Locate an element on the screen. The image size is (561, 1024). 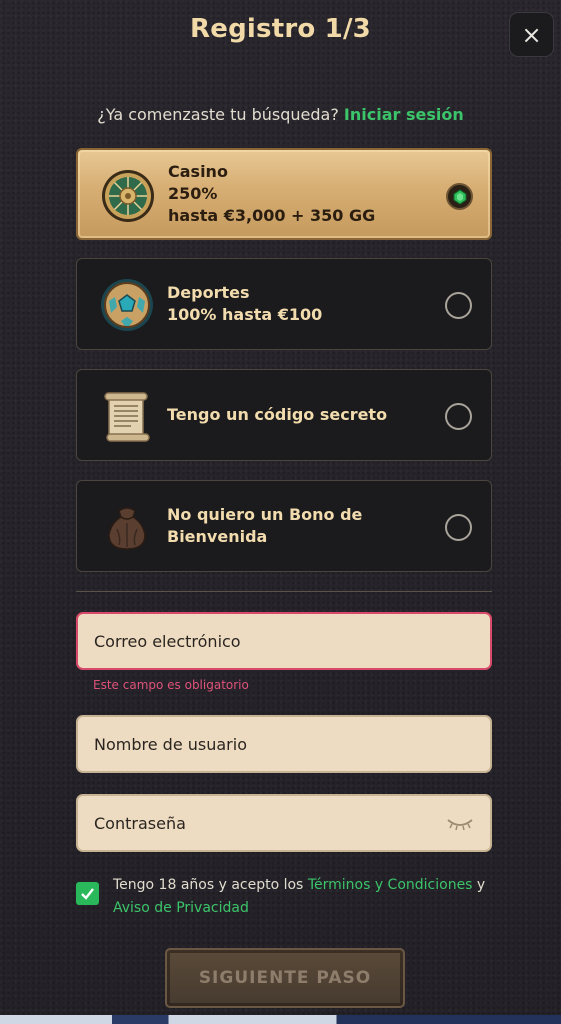
option-title: No quiero un Bono de is located at coordinates (265, 514).